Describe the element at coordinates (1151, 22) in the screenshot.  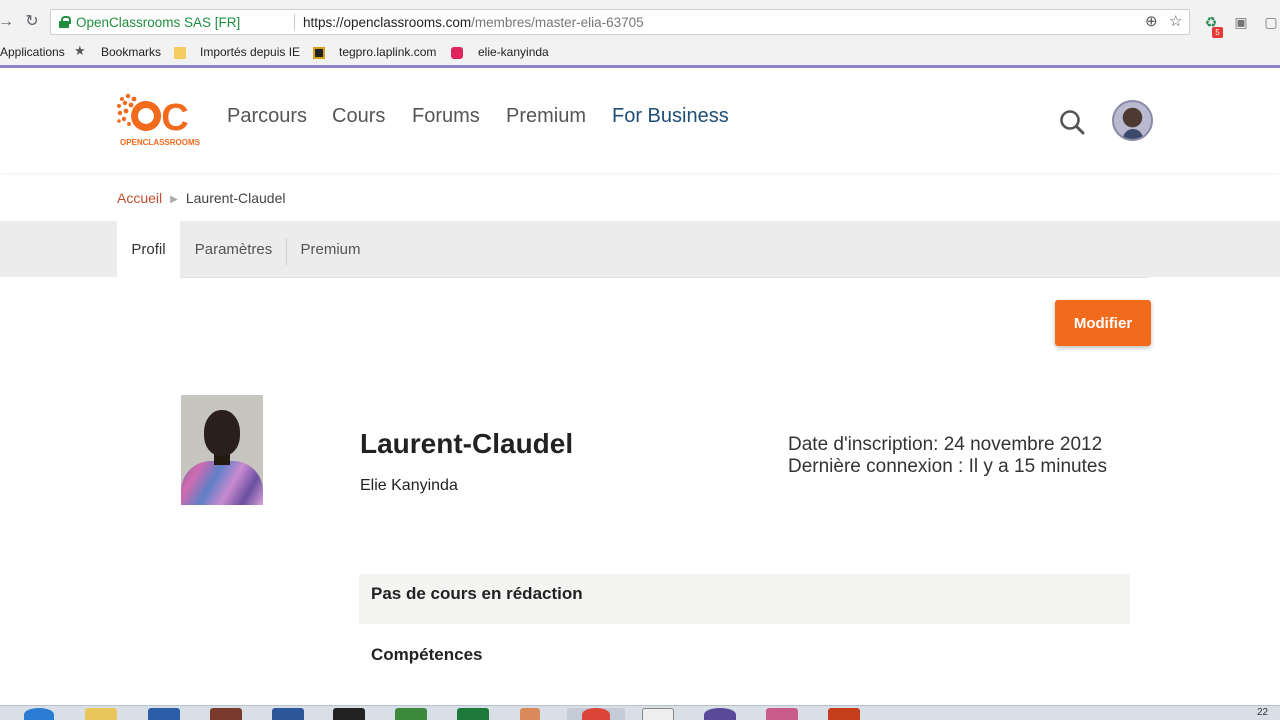
I see `zoom-icon: ⊕` at that location.